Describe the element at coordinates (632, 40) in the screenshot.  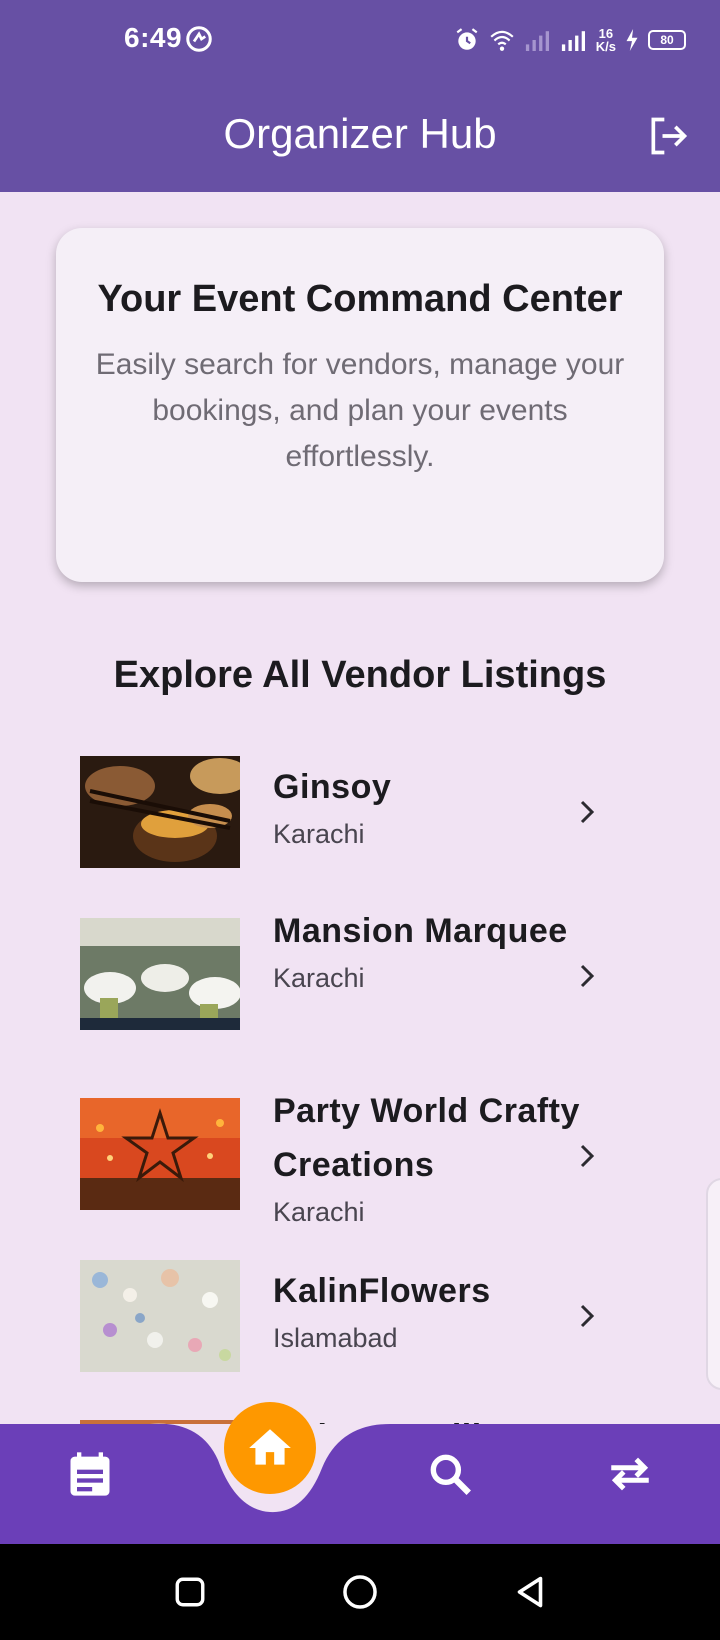
I see `charging-icon` at that location.